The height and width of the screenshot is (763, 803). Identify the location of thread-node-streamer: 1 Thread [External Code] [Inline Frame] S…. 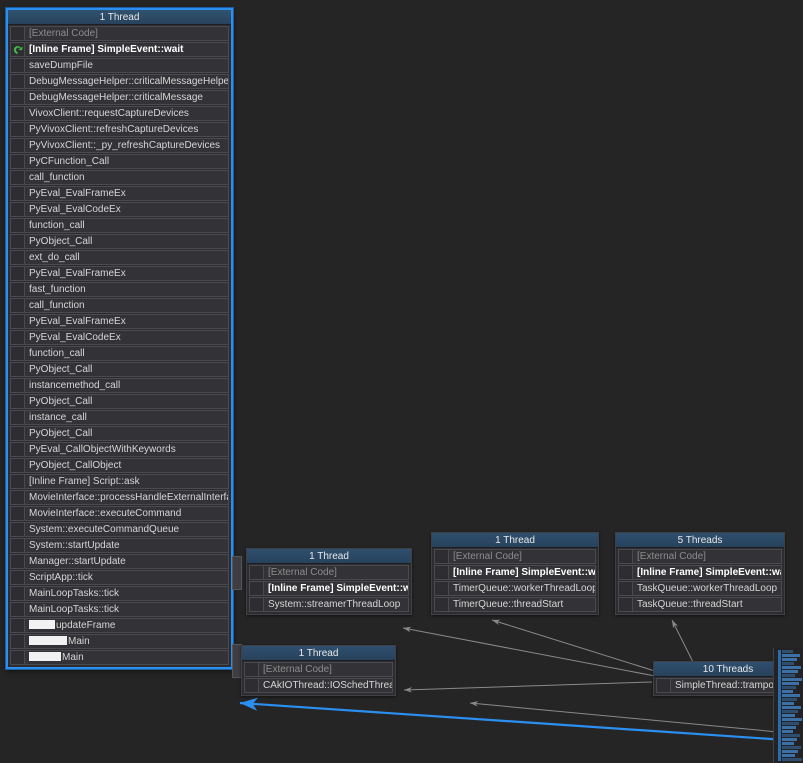
(329, 581).